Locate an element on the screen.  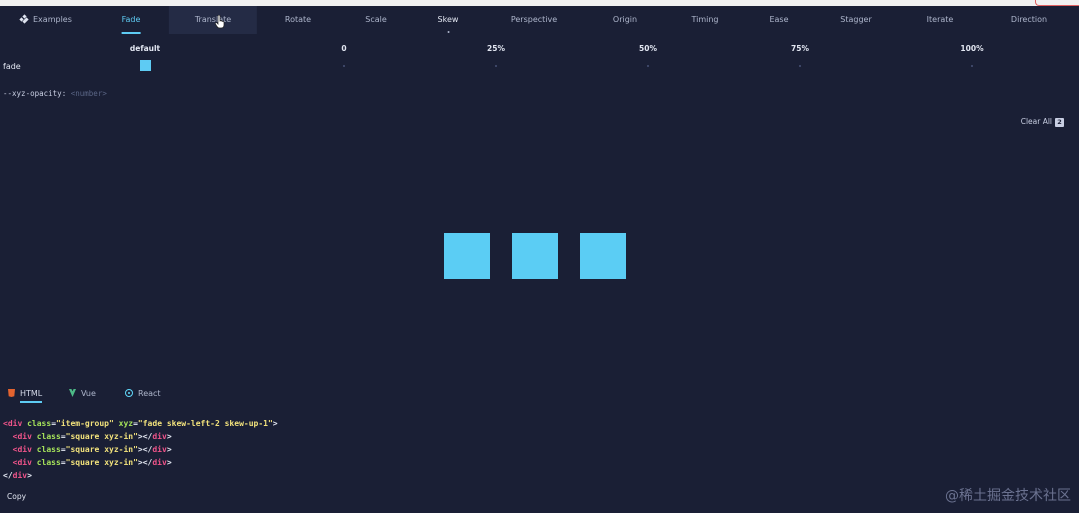
tab-skew: Skew is located at coordinates (448, 20).